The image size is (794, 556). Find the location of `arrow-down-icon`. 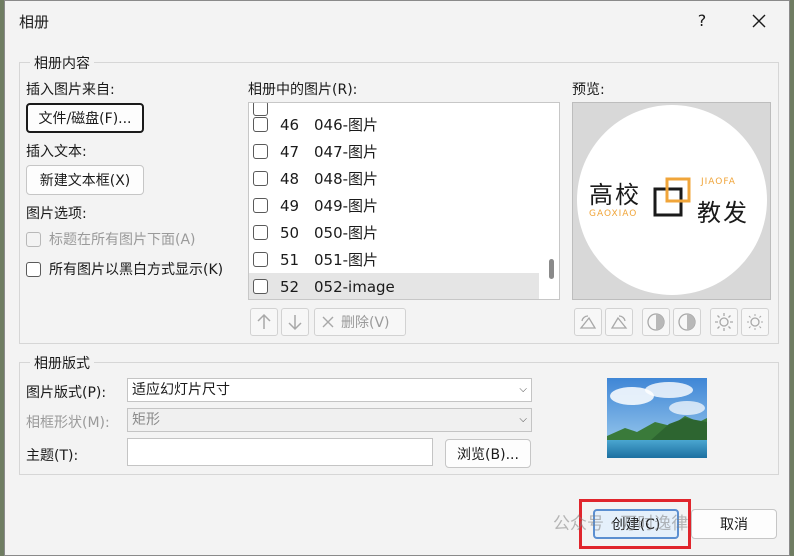

arrow-down-icon is located at coordinates (295, 323).